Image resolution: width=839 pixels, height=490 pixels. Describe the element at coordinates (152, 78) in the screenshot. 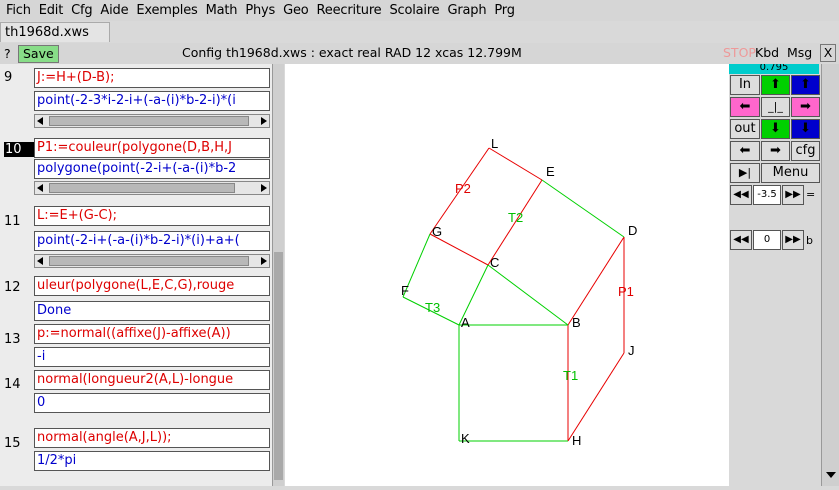

I see `level-input: J:=H+(D-B);` at that location.